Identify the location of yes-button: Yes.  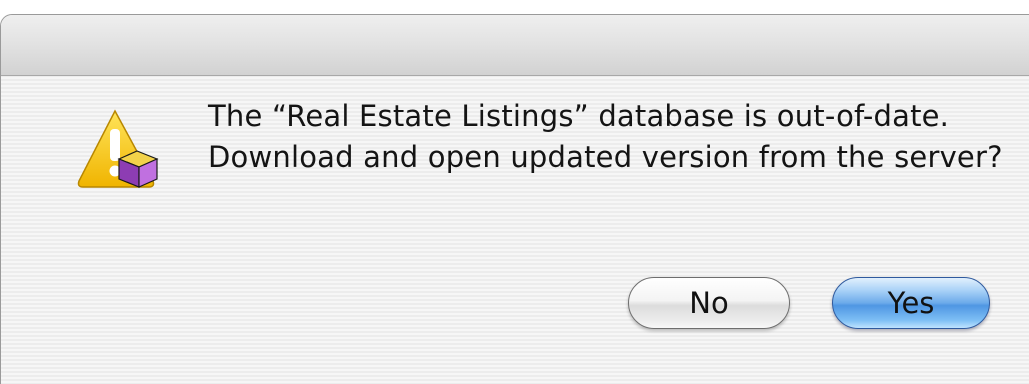
(911, 303).